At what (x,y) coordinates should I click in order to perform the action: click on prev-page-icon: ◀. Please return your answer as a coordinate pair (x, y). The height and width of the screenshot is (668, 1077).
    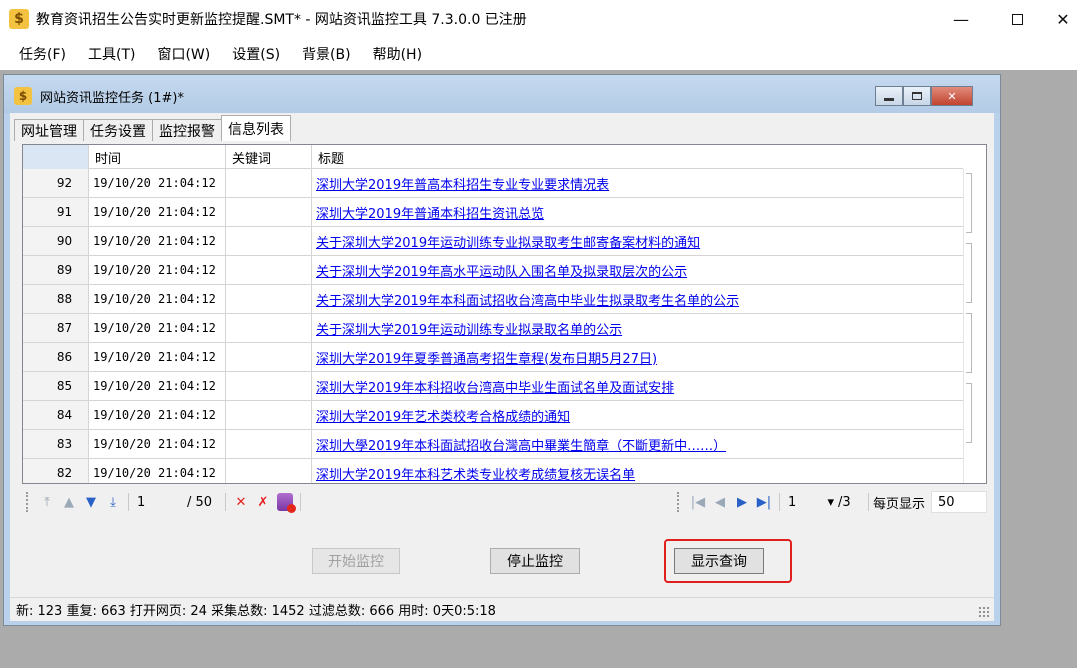
    Looking at the image, I should click on (720, 502).